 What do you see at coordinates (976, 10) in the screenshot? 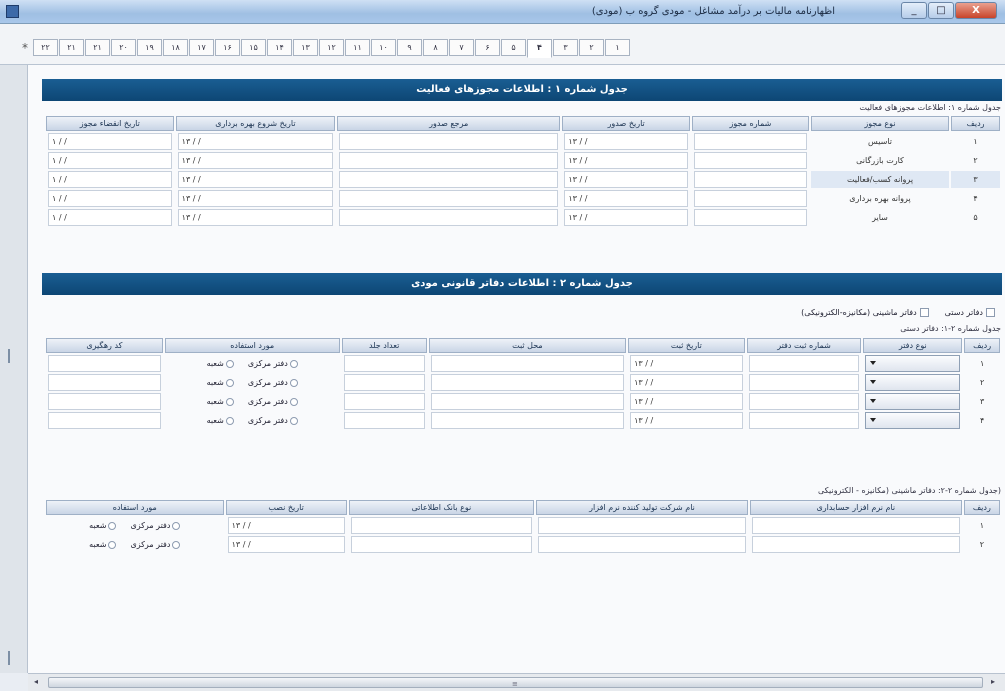
I see `close-button: X` at bounding box center [976, 10].